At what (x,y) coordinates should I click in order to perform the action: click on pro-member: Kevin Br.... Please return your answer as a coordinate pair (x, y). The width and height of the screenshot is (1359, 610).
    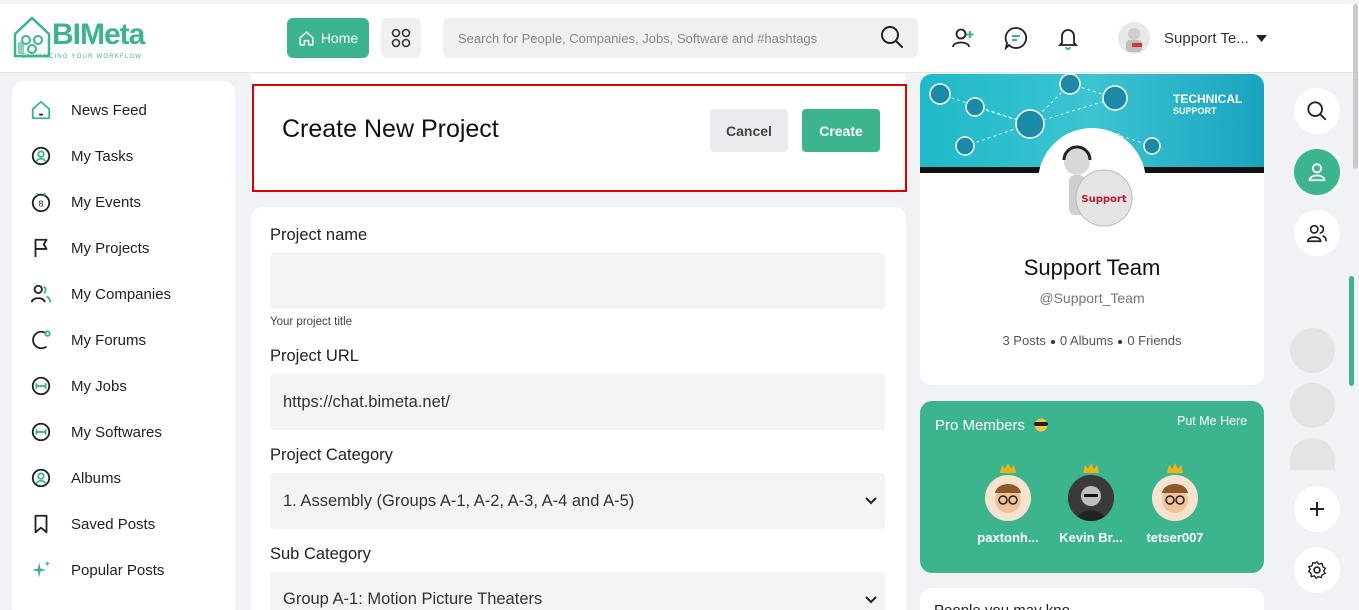
    Looking at the image, I should click on (1091, 504).